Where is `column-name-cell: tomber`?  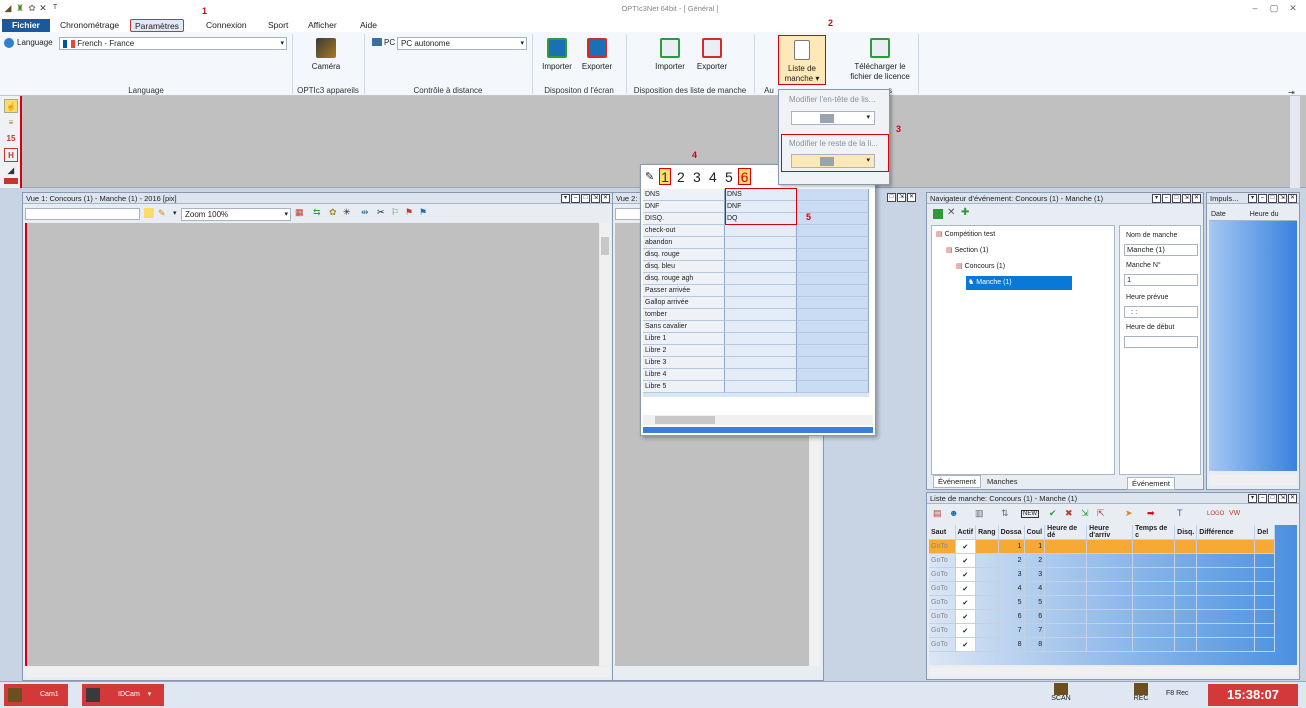 column-name-cell: tomber is located at coordinates (684, 315).